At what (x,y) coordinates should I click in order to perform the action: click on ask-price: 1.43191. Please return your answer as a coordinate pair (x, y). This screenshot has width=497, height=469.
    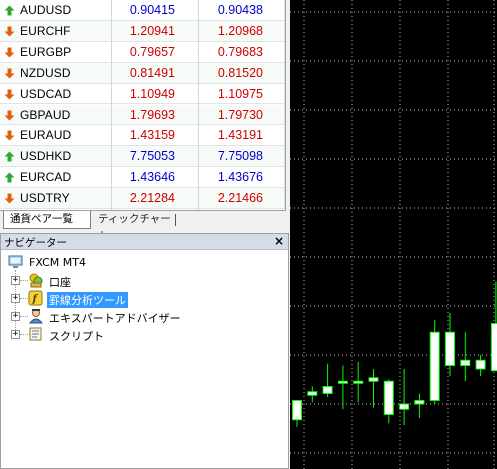
    Looking at the image, I should click on (240, 135).